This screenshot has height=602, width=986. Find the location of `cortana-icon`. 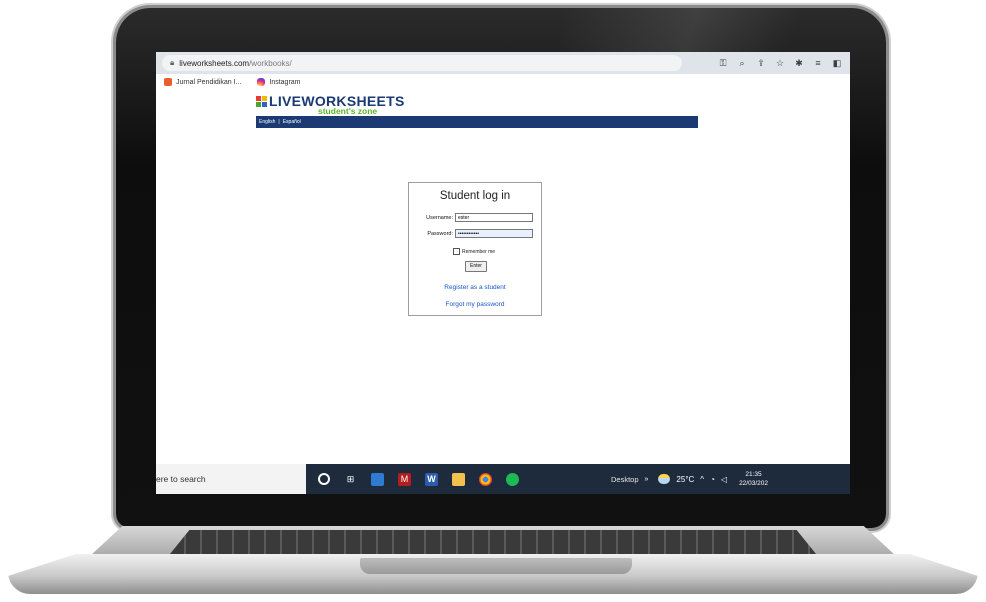

cortana-icon is located at coordinates (324, 479).